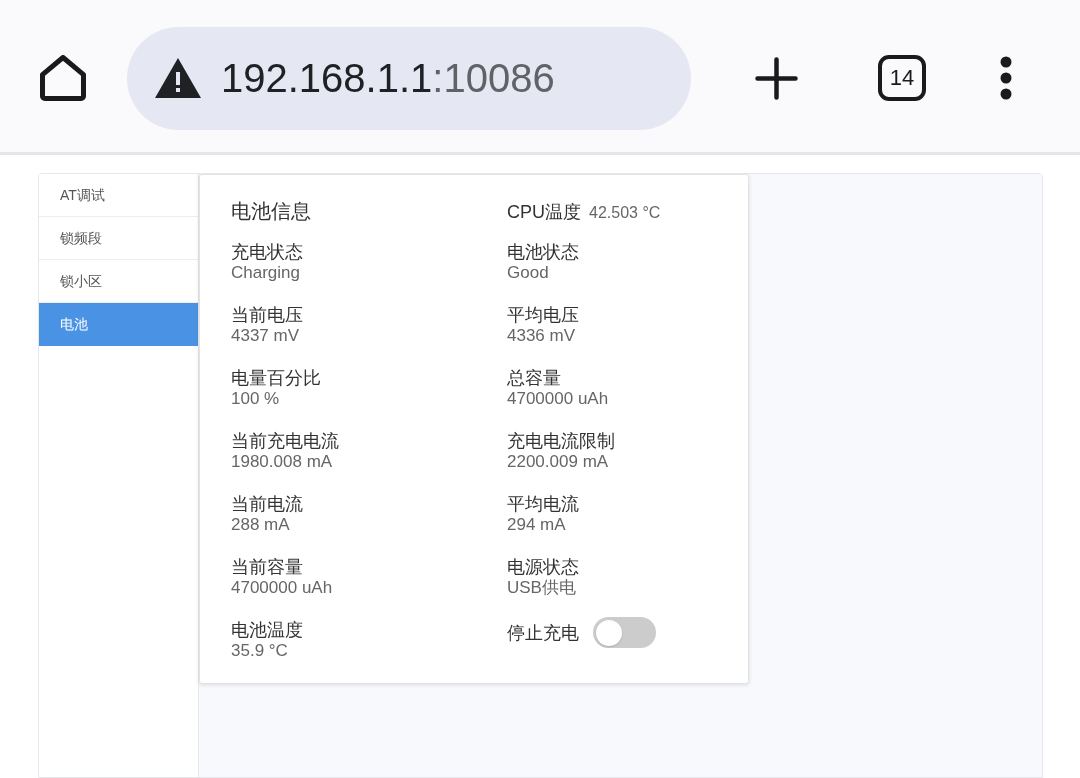  Describe the element at coordinates (259, 651) in the screenshot. I see `field-value: 35.9 °C` at that location.